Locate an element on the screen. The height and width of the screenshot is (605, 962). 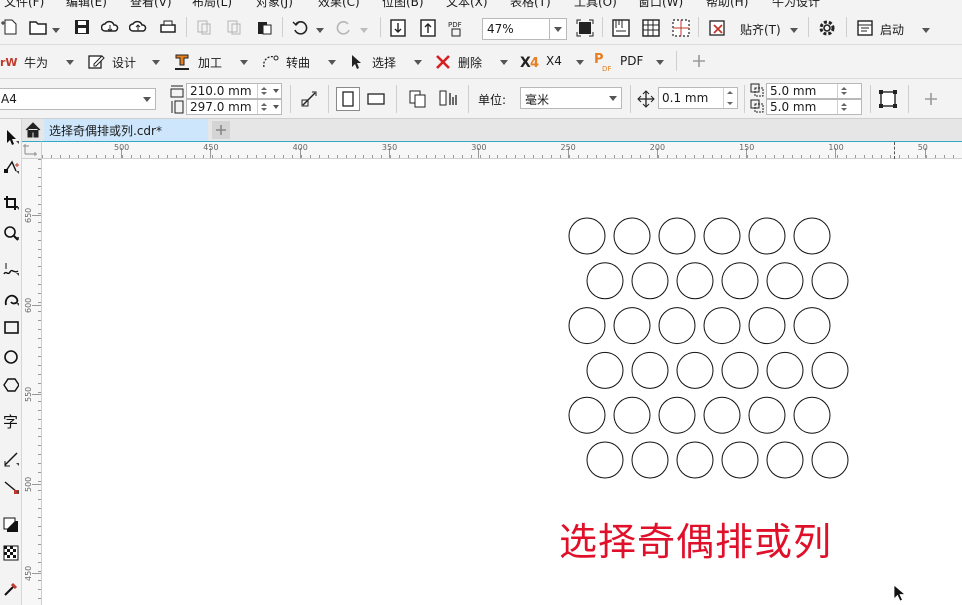
pdf-dropdown-caret-icon is located at coordinates (660, 62).